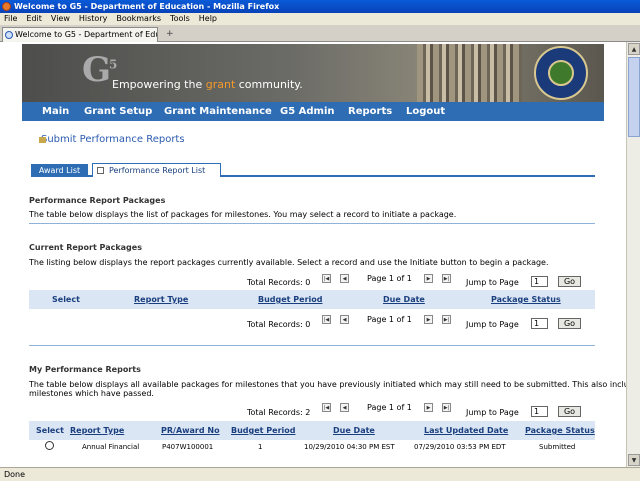 The image size is (640, 481). What do you see at coordinates (569, 411) in the screenshot?
I see `go-button-mine: Go` at bounding box center [569, 411].